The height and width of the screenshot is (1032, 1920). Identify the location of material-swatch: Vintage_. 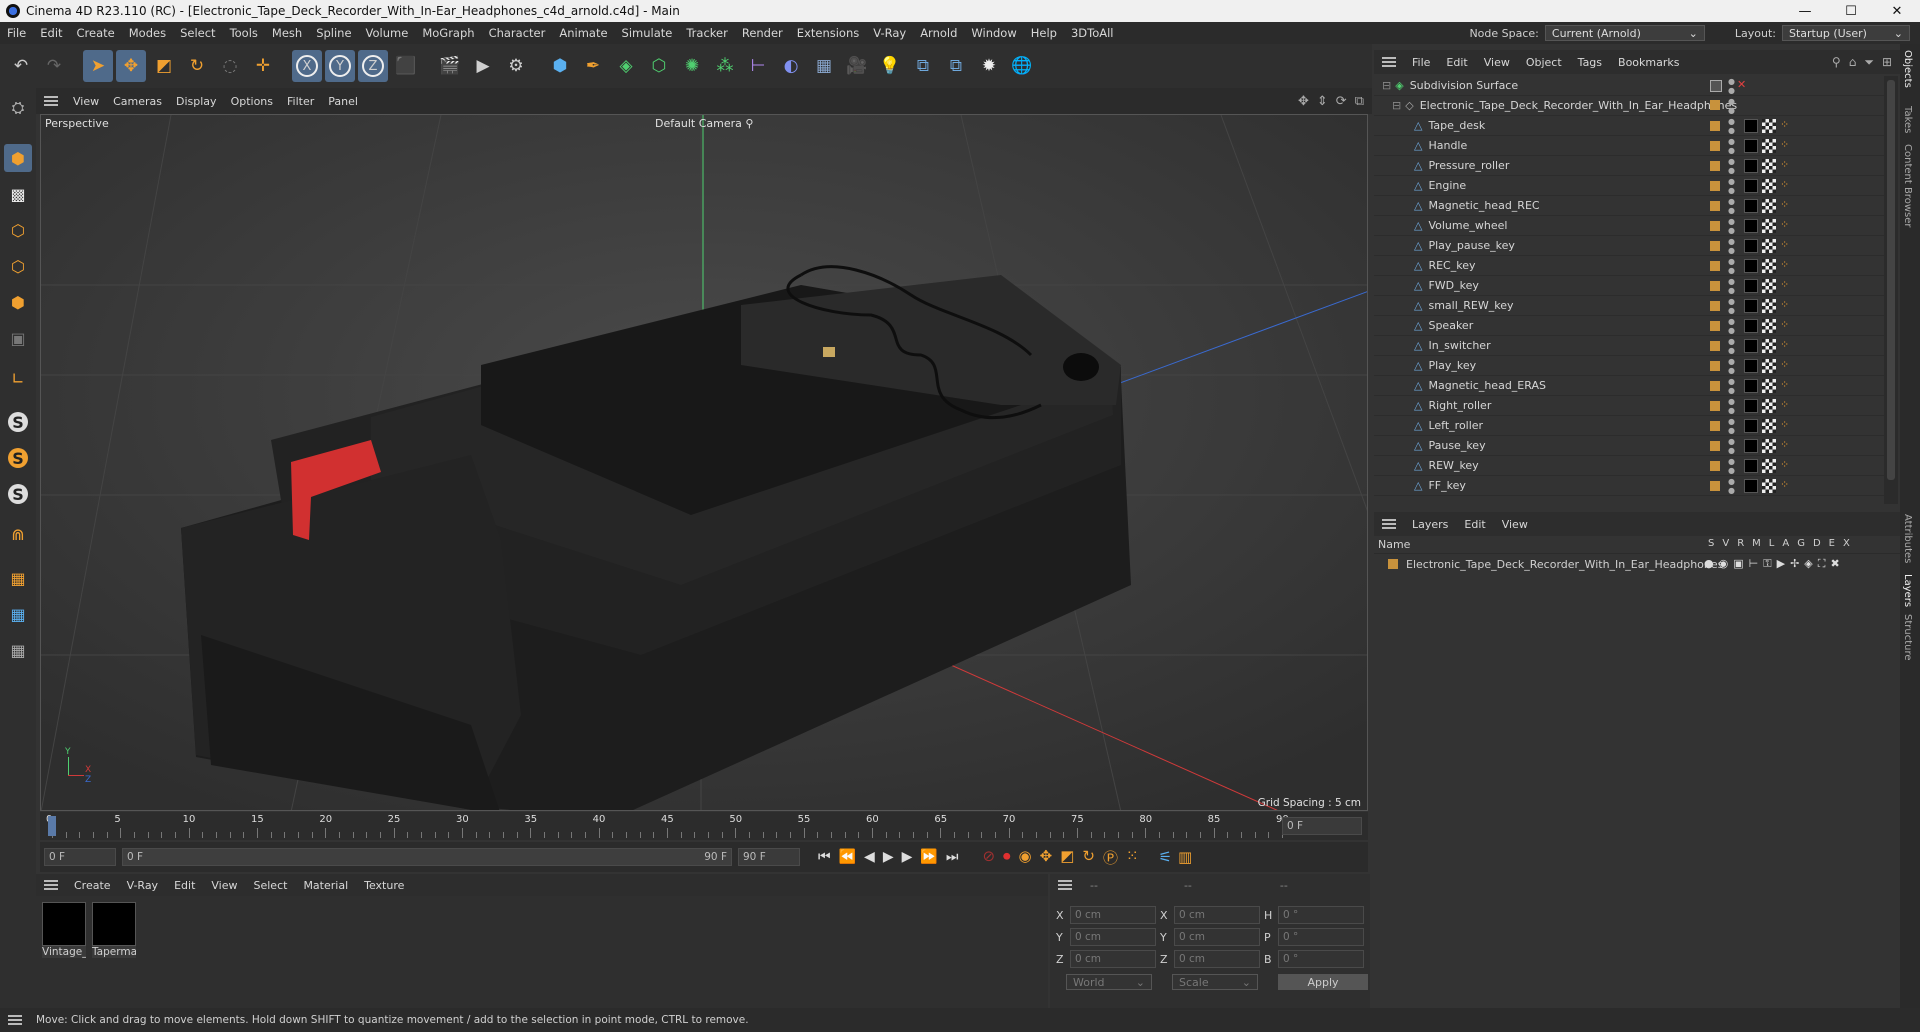
(64, 930).